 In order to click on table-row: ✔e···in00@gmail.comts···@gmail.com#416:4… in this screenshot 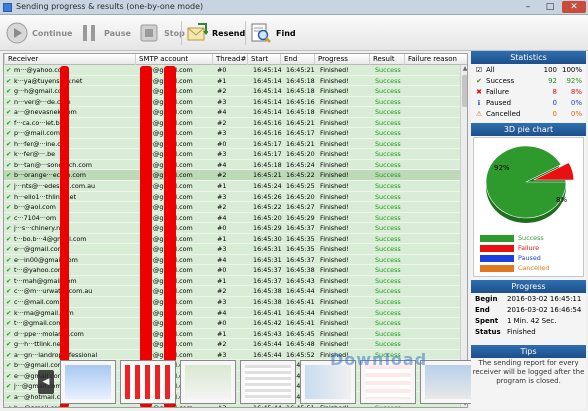, I will do `click(232, 260)`.